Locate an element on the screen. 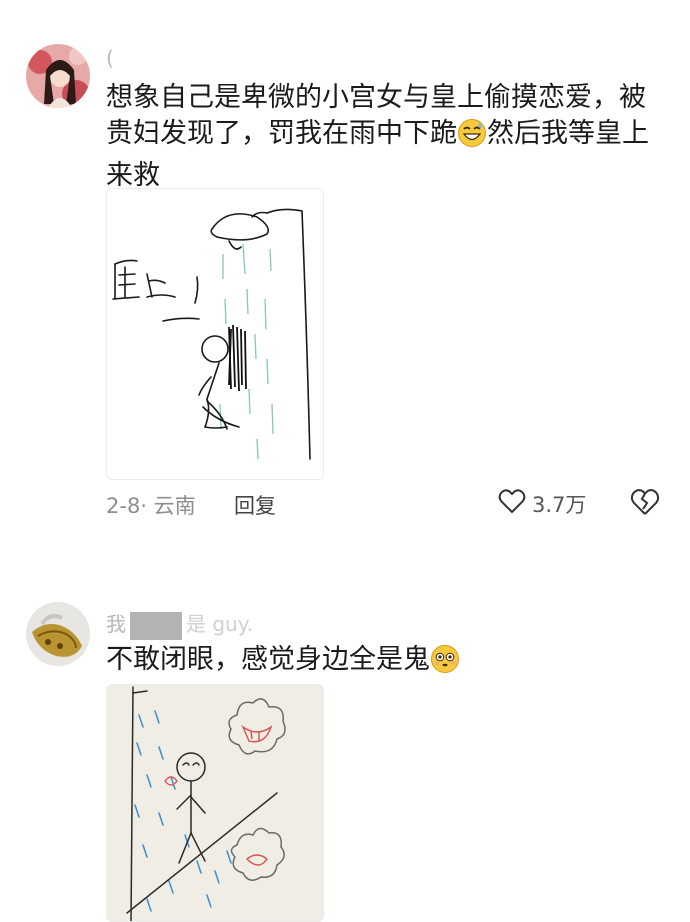  username-suffix: 是 guy. is located at coordinates (220, 624).